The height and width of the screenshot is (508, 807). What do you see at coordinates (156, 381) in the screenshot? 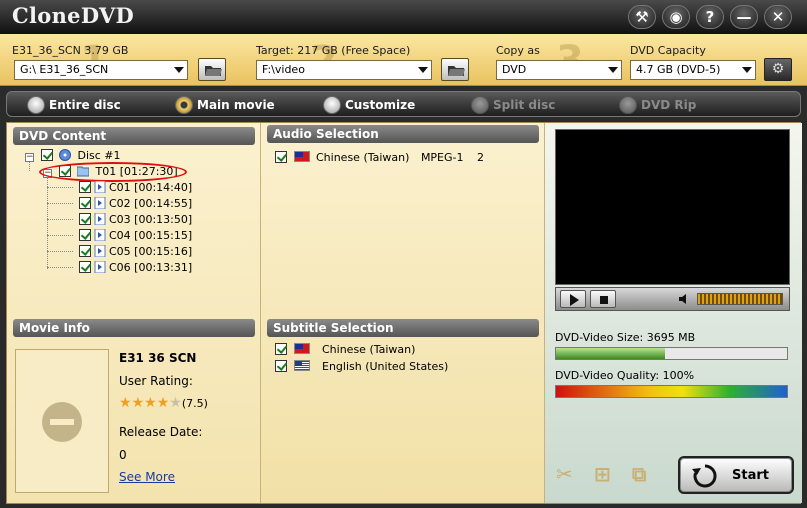
I see `rating-label: User Rating:` at bounding box center [156, 381].